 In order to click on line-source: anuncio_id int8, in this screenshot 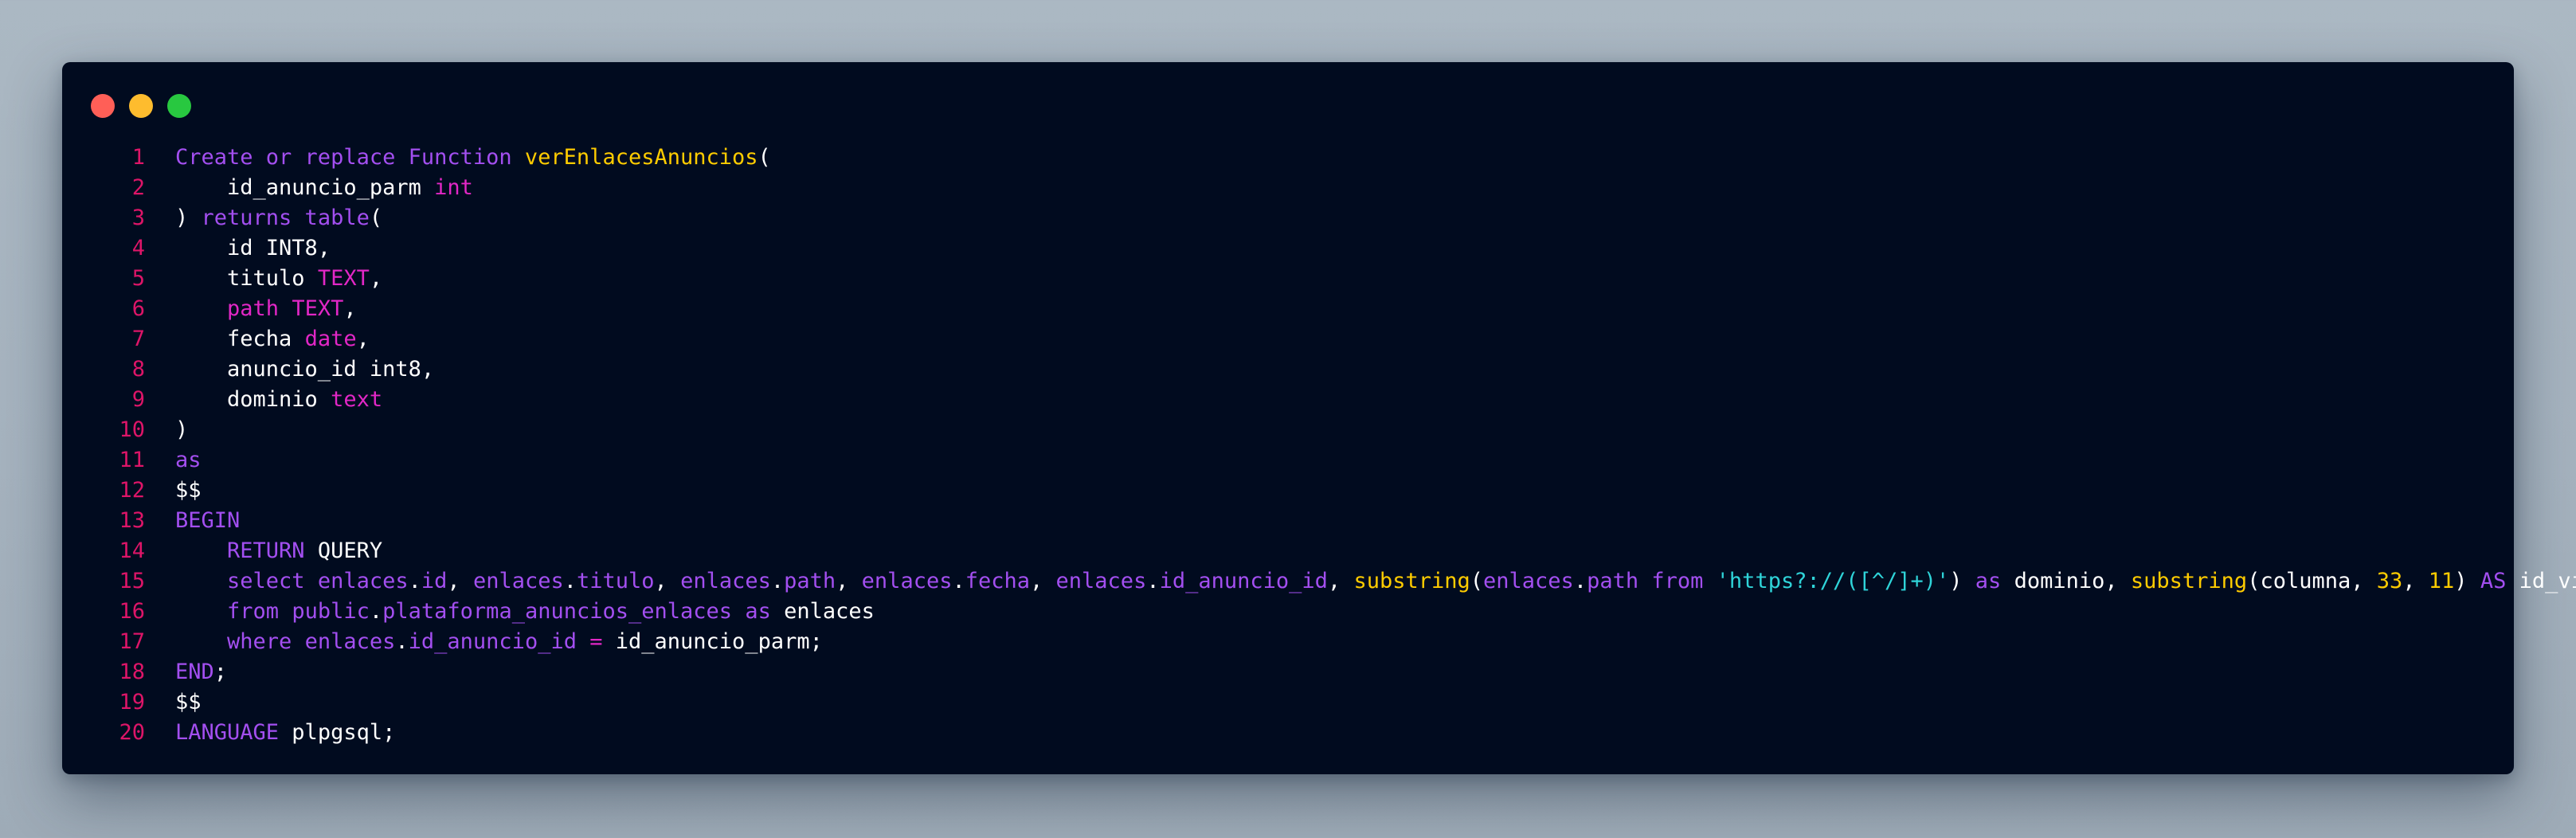, I will do `click(289, 370)`.